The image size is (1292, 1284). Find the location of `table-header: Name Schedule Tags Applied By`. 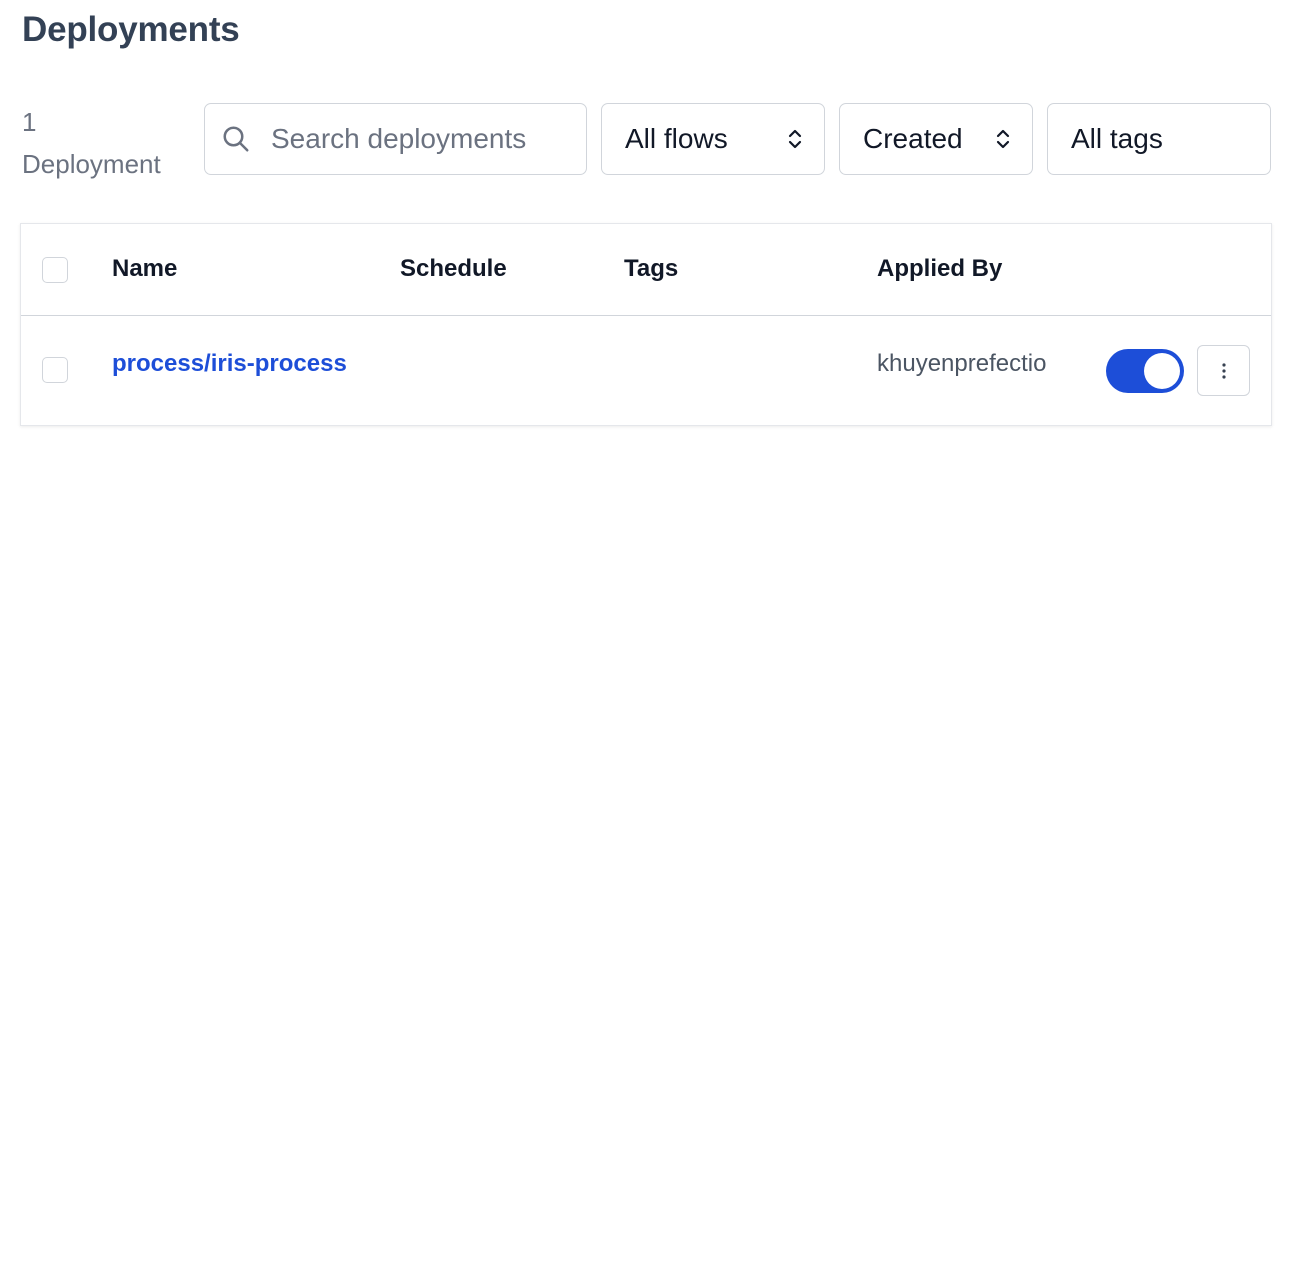

table-header: Name Schedule Tags Applied By is located at coordinates (646, 270).